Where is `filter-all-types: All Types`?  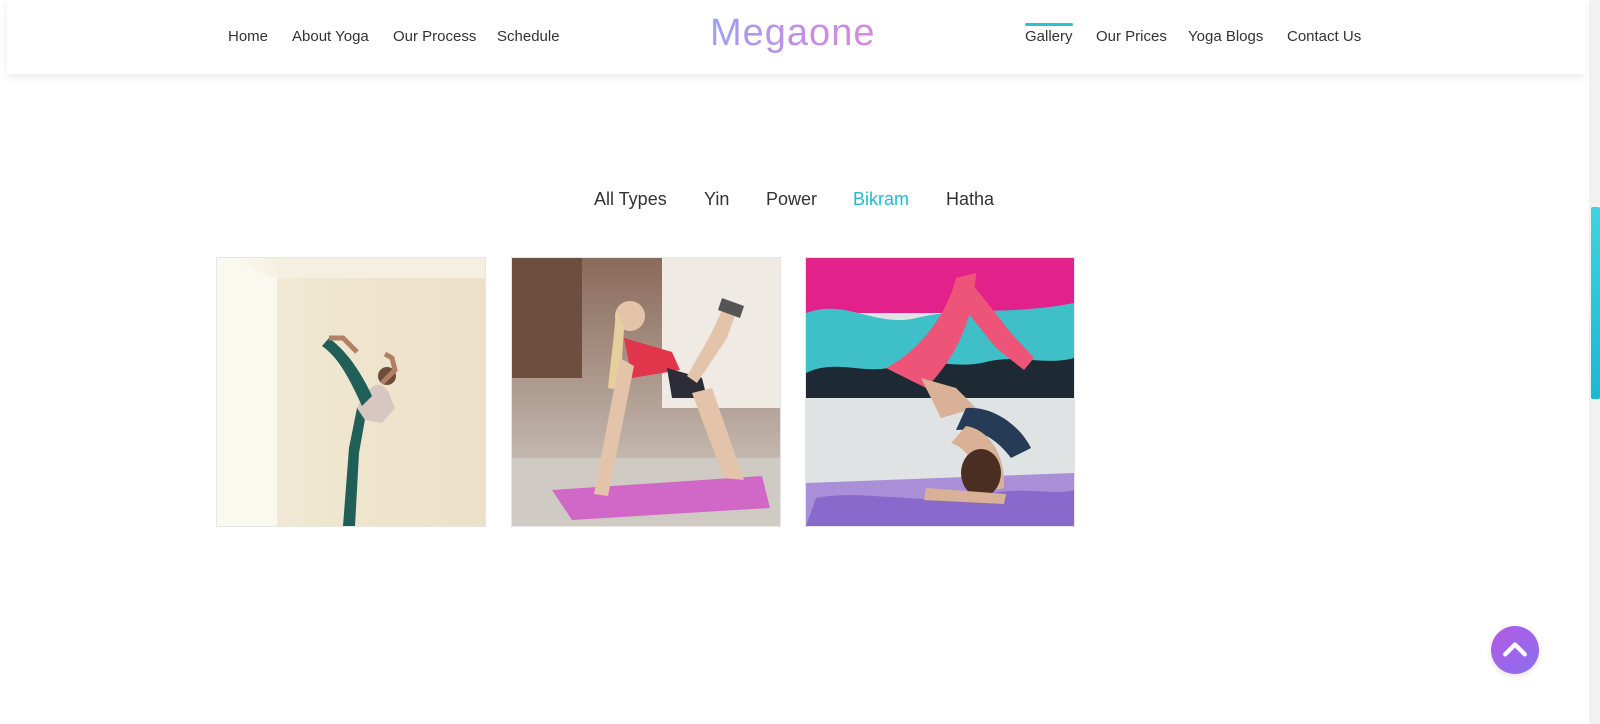
filter-all-types: All Types is located at coordinates (630, 199).